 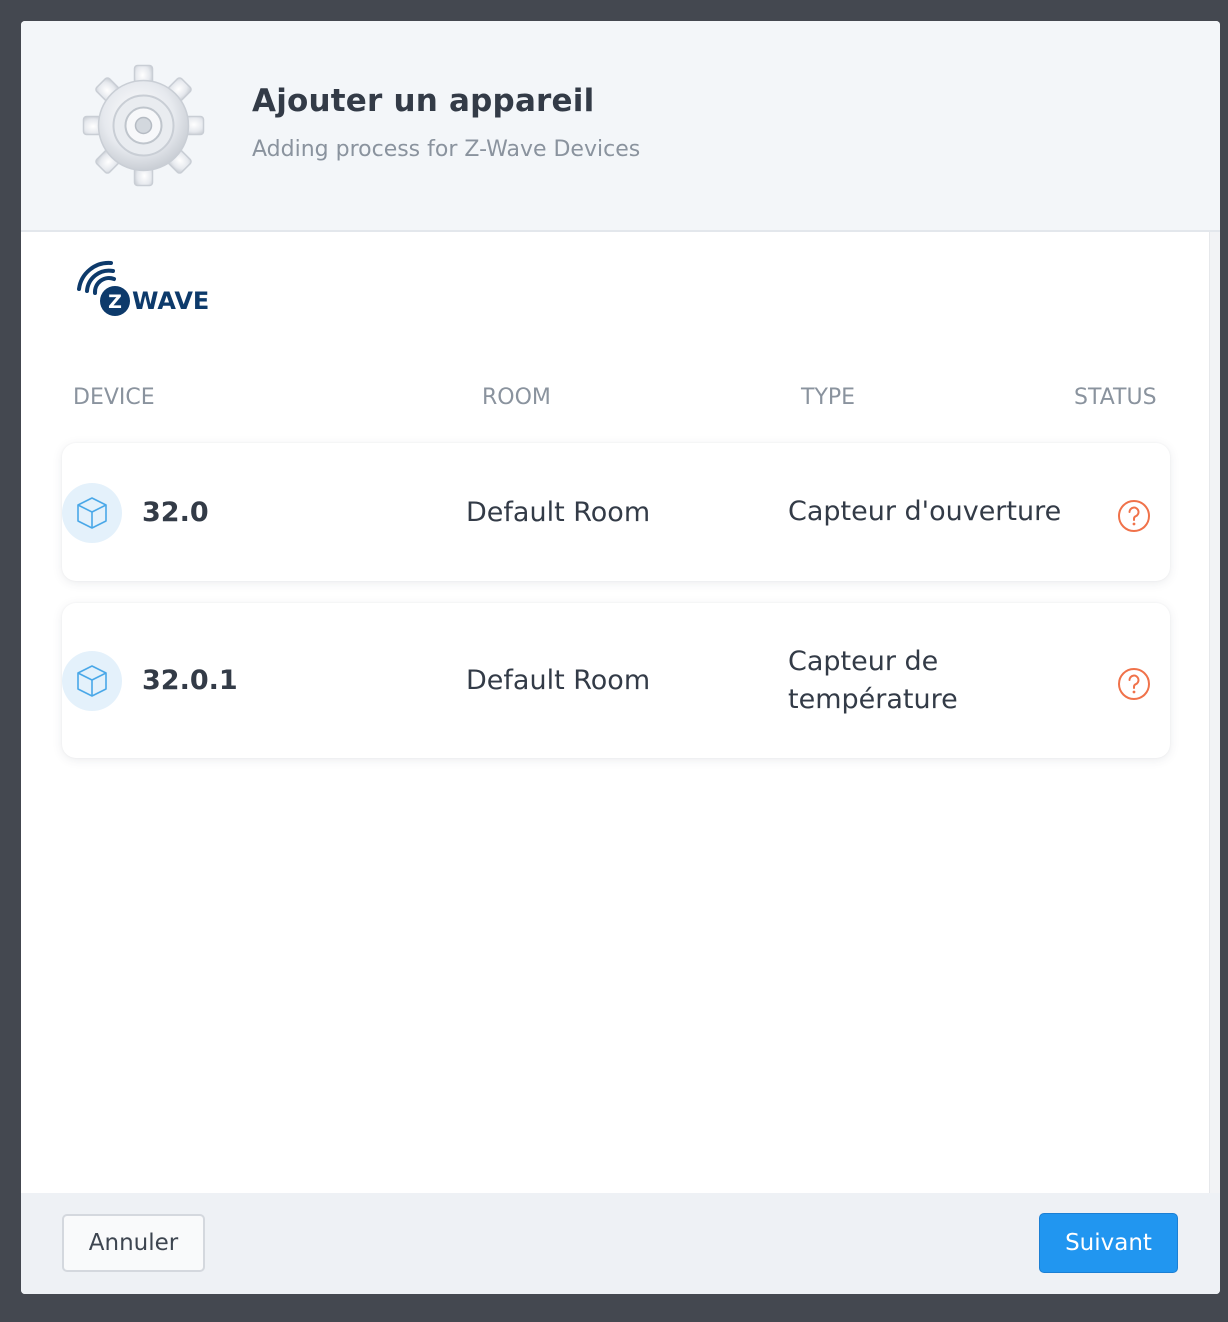 What do you see at coordinates (115, 302) in the screenshot?
I see `zwave-logo-letter: Z` at bounding box center [115, 302].